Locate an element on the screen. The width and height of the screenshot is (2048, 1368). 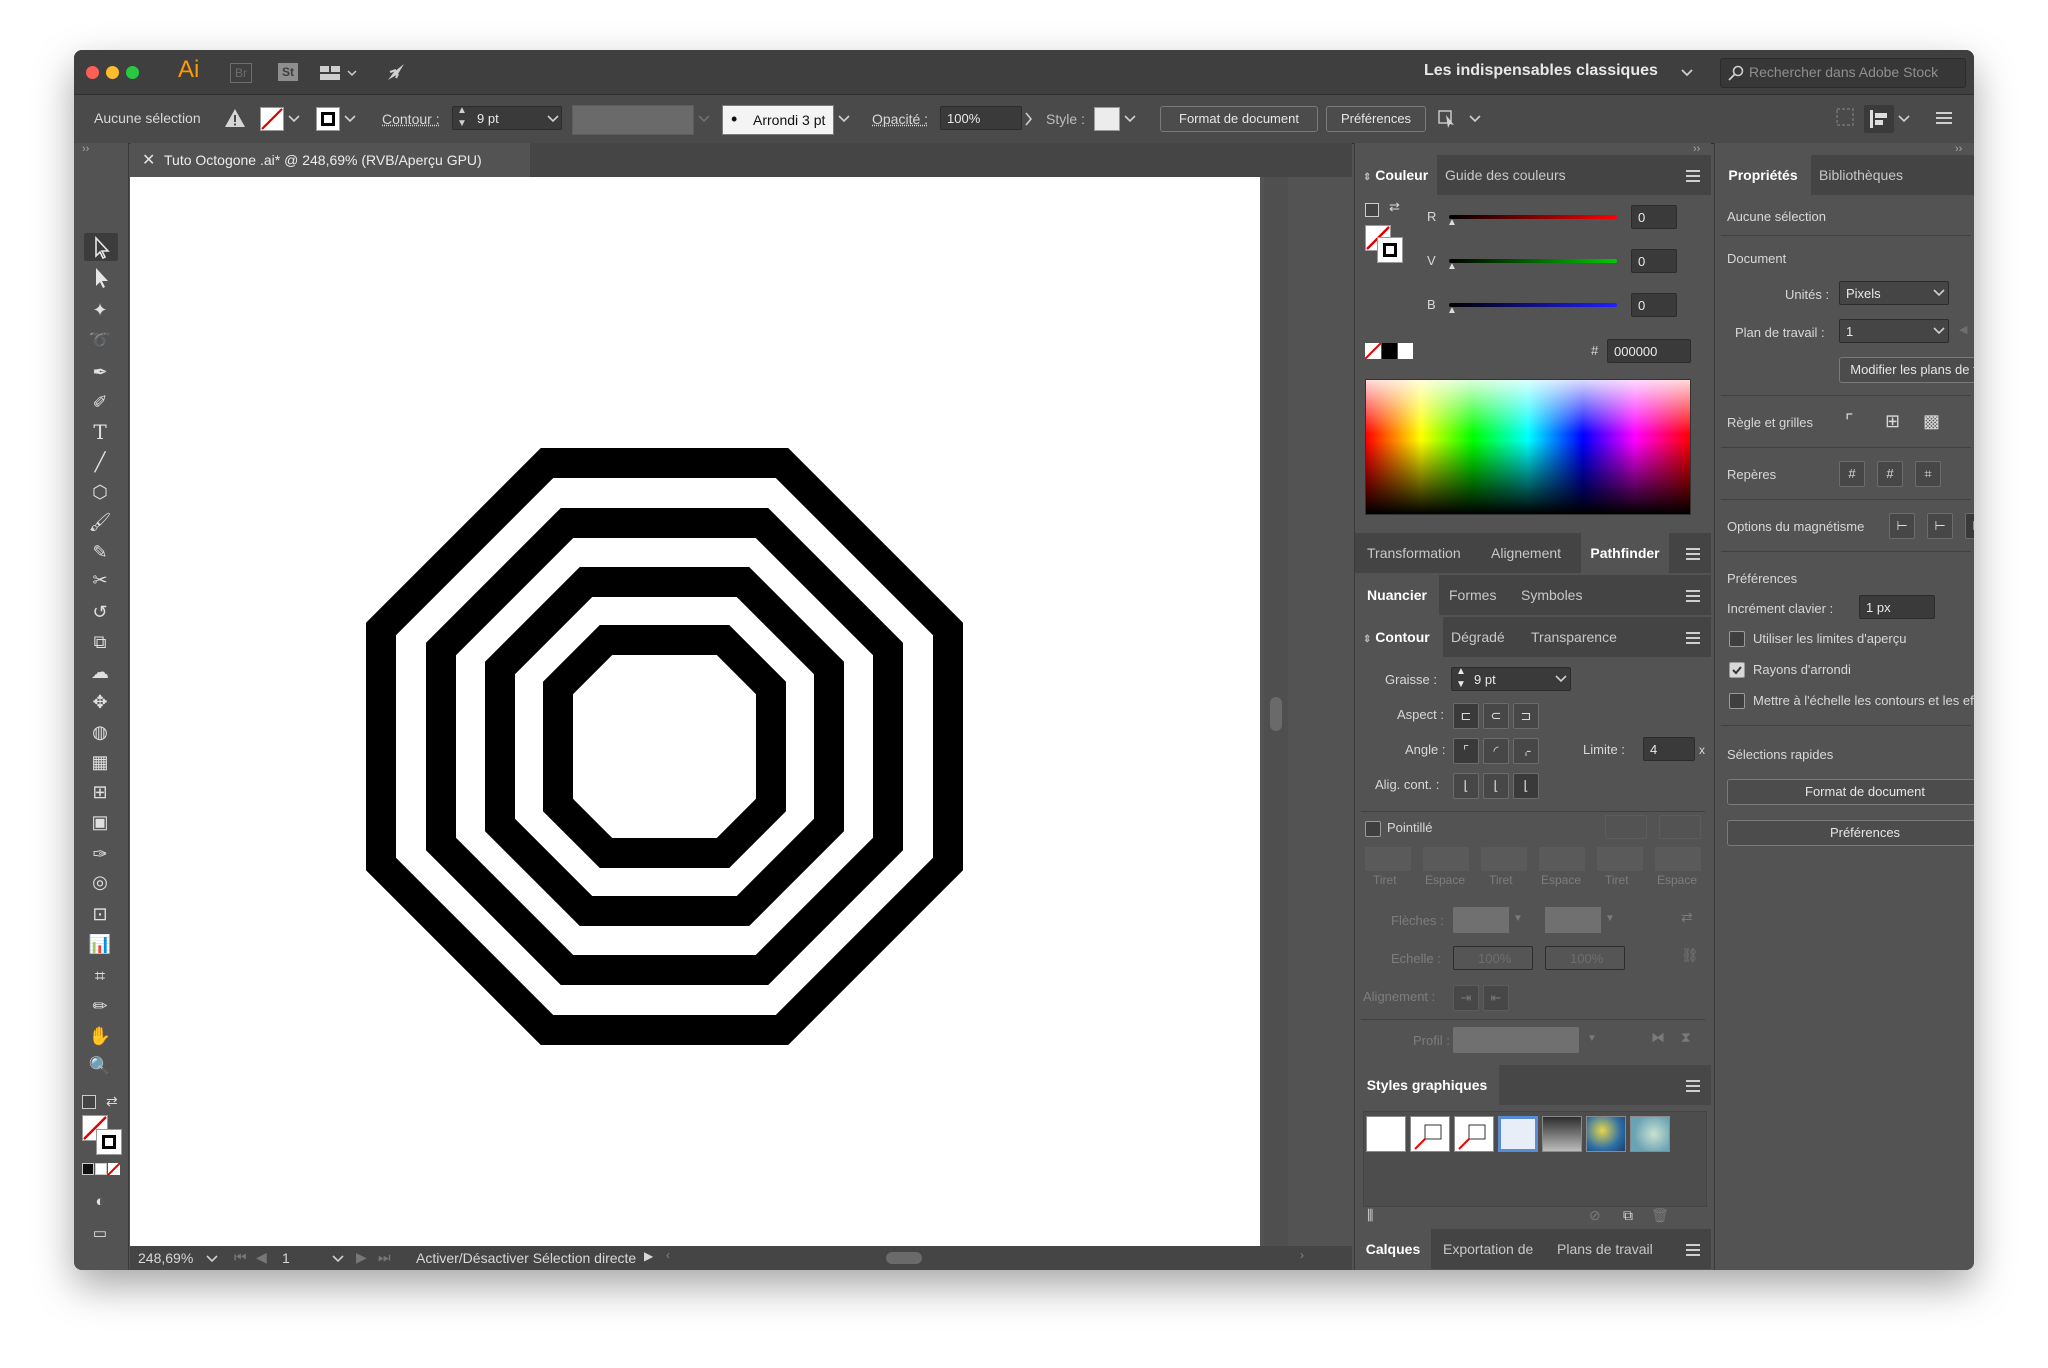
properties-format-button: Format de document is located at coordinates (1850, 792).